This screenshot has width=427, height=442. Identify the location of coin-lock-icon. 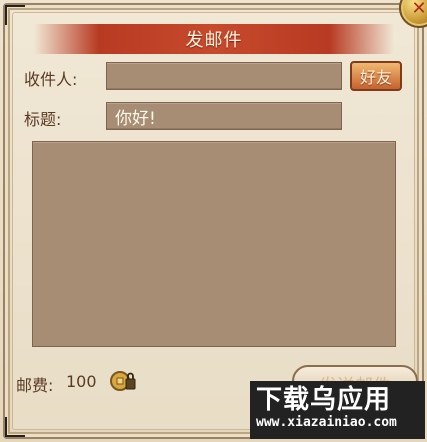
(123, 381).